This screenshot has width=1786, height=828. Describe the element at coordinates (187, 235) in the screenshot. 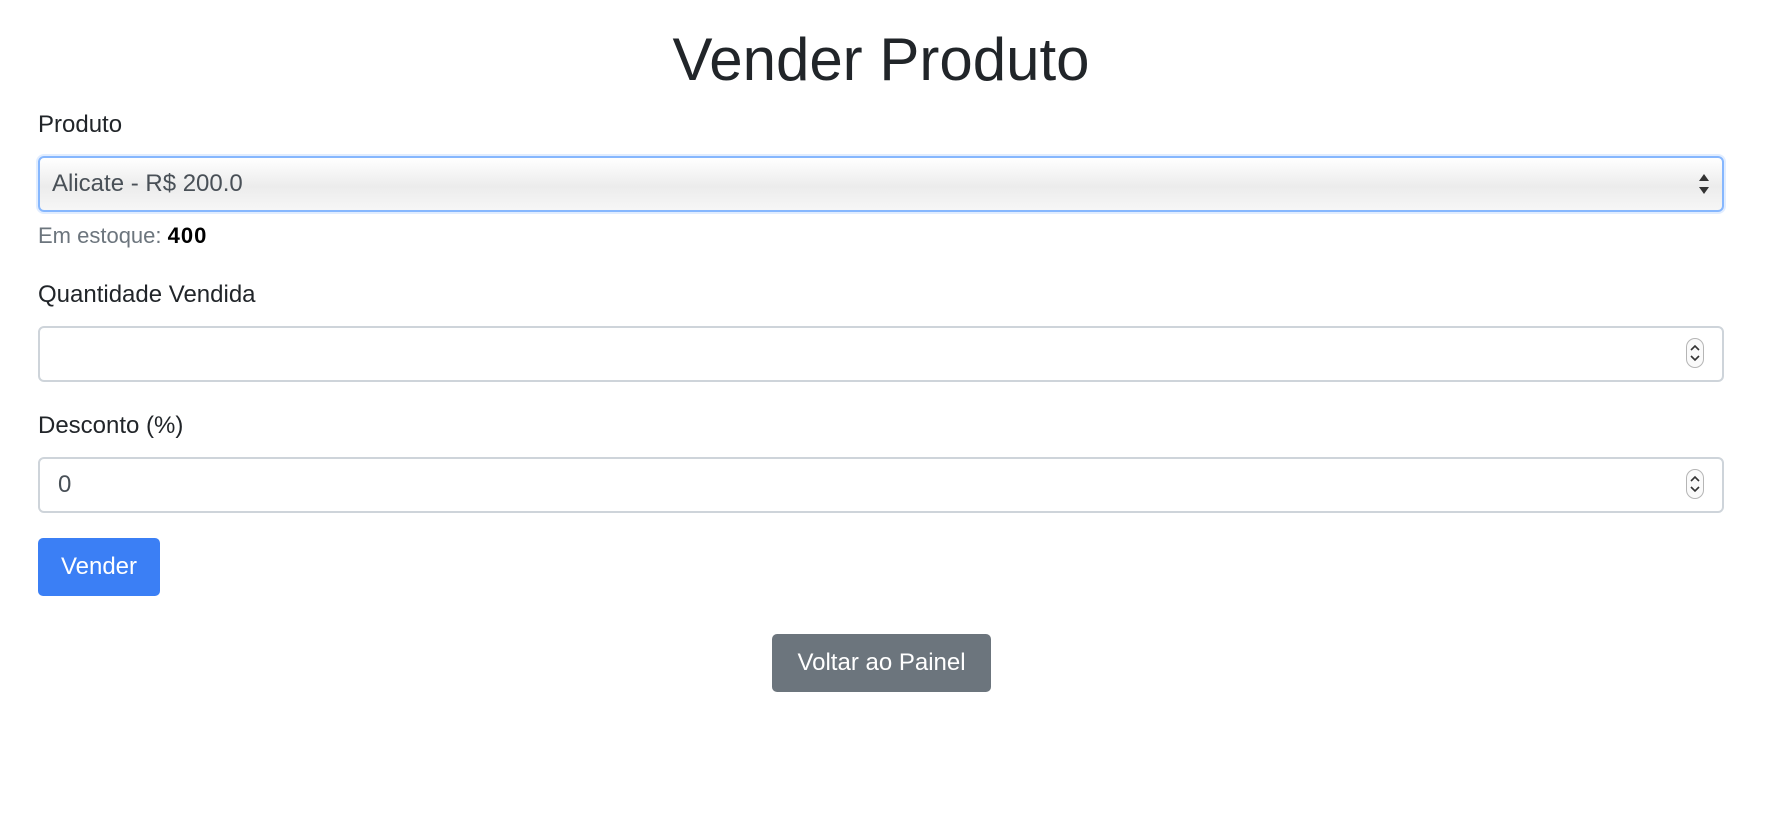

I see `stock-value: 400` at that location.